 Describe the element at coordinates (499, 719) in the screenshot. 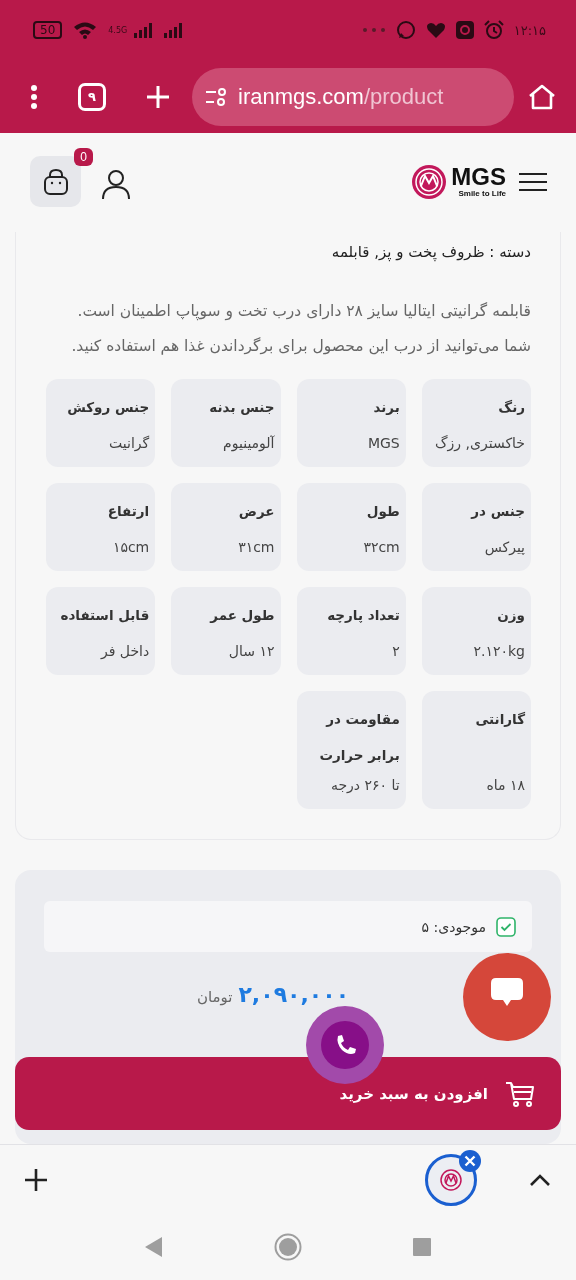

I see `spec-label: گارانتی` at that location.